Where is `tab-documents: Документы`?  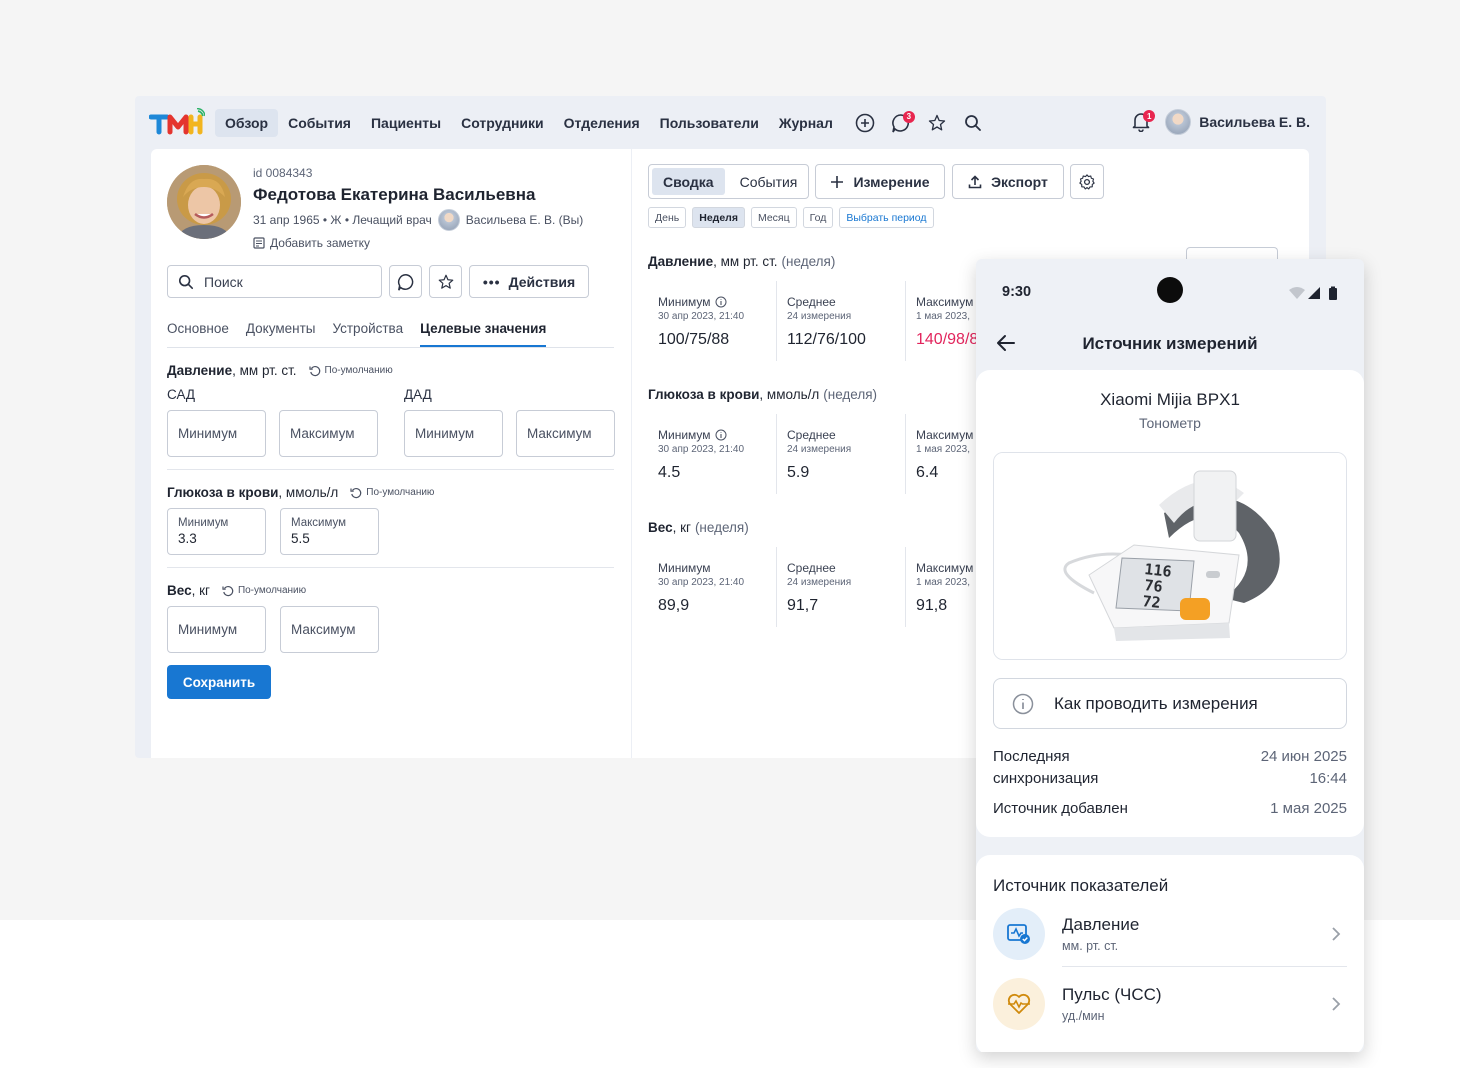
tab-documents: Документы is located at coordinates (281, 334).